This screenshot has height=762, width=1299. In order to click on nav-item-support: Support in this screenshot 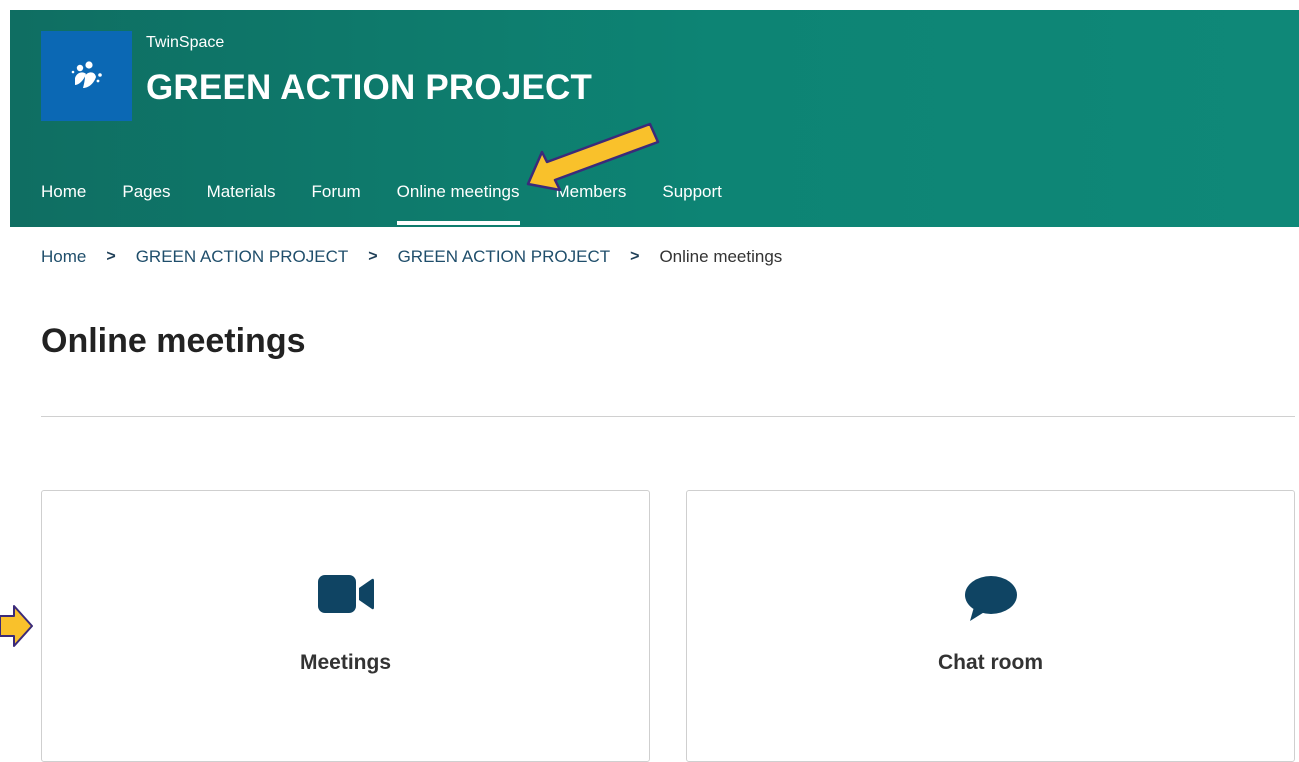, I will do `click(692, 199)`.